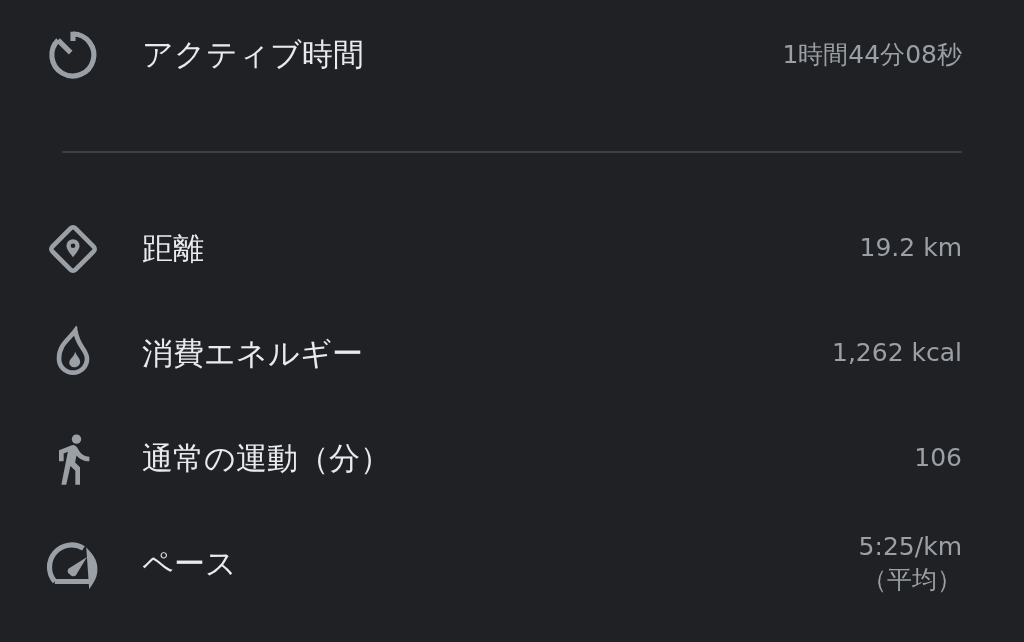 The image size is (1024, 642). Describe the element at coordinates (173, 248) in the screenshot. I see `metric-label: 距離` at that location.